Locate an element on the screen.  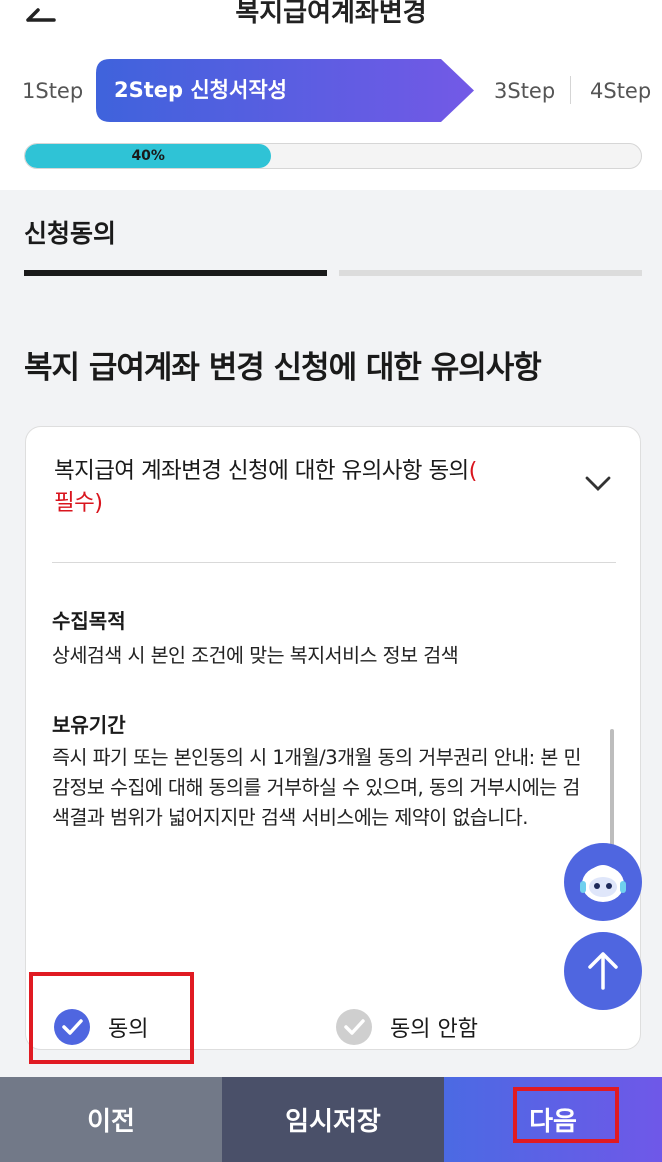
step-2-label: 2Step 신청서작성 is located at coordinates (200, 90).